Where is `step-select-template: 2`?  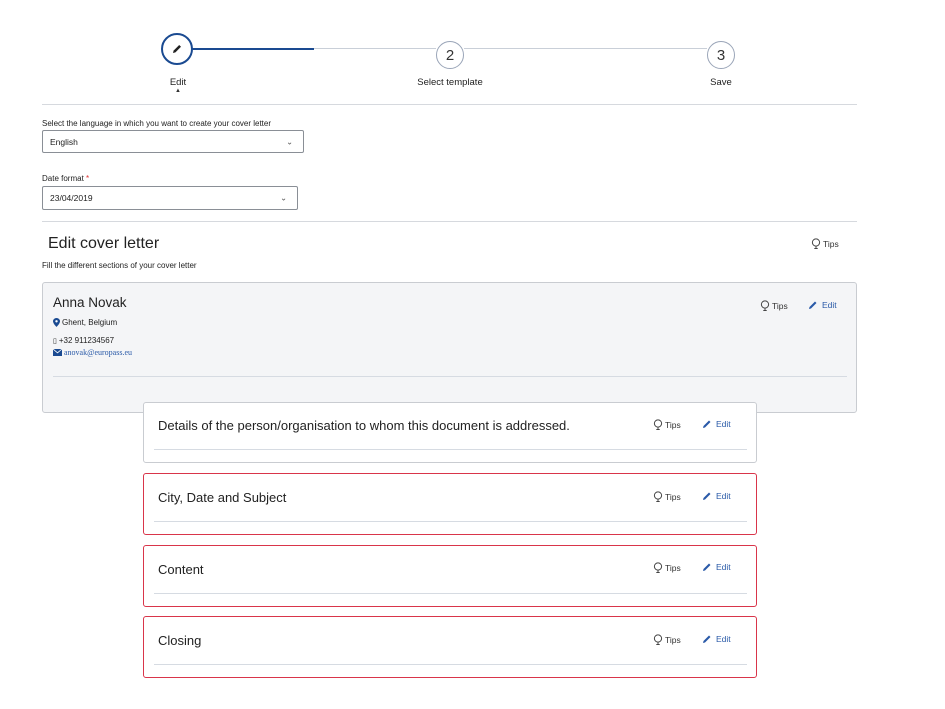 step-select-template: 2 is located at coordinates (450, 55).